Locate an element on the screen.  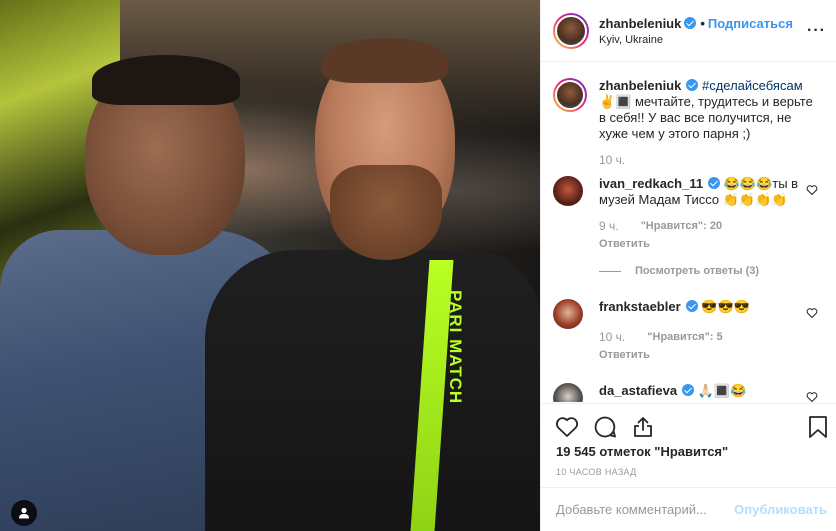
photo-person-left-hair is located at coordinates (166, 80).